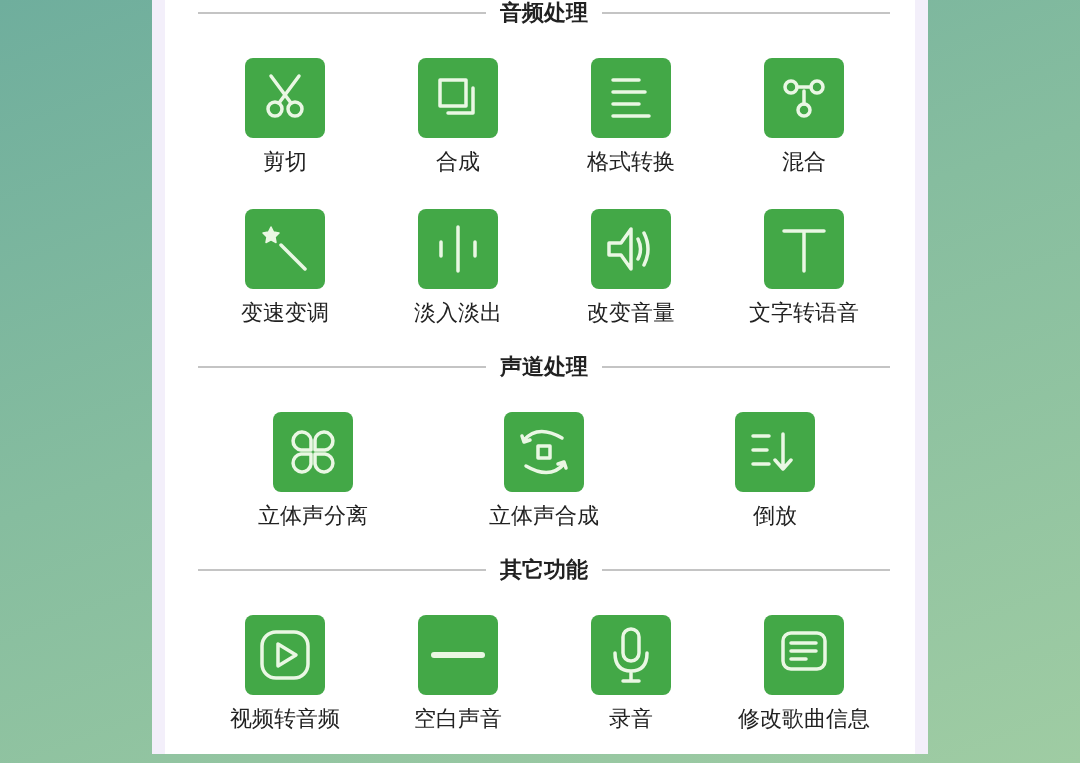  I want to click on tool-button: 空白声音, so click(457, 673).